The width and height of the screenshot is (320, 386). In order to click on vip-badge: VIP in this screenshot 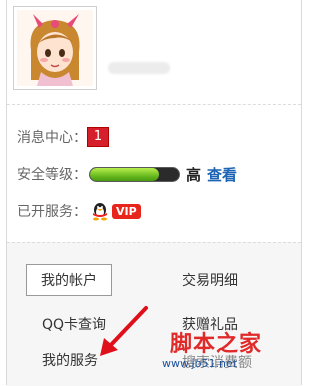, I will do `click(126, 211)`.